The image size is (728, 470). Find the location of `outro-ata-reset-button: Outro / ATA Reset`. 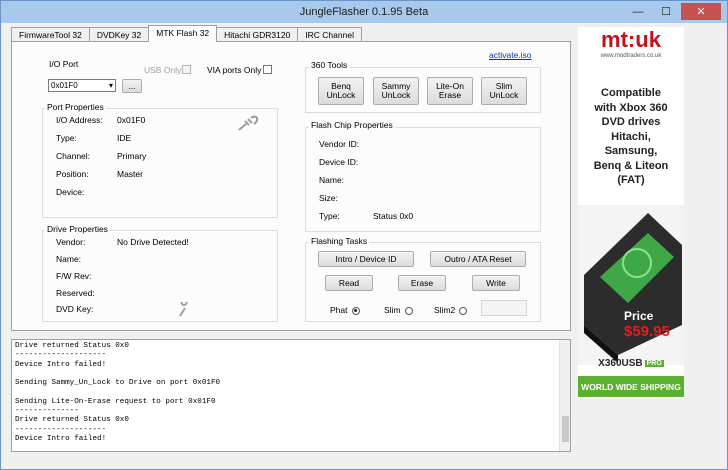

outro-ata-reset-button: Outro / ATA Reset is located at coordinates (478, 259).